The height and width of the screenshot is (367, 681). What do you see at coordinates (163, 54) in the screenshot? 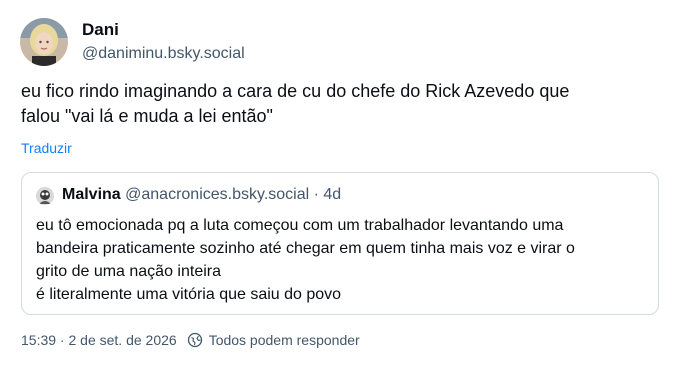
I see `author-handle: @daniminu.bsky.social` at bounding box center [163, 54].